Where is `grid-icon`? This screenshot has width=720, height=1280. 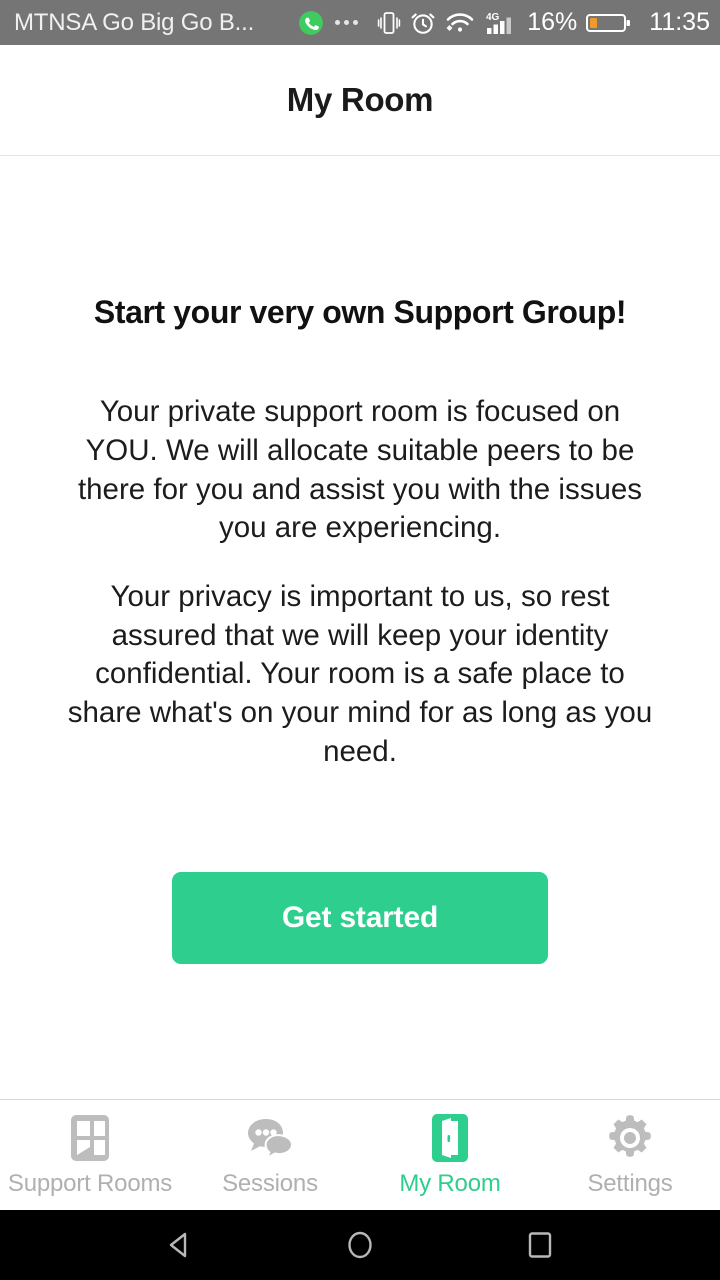
grid-icon is located at coordinates (90, 1138).